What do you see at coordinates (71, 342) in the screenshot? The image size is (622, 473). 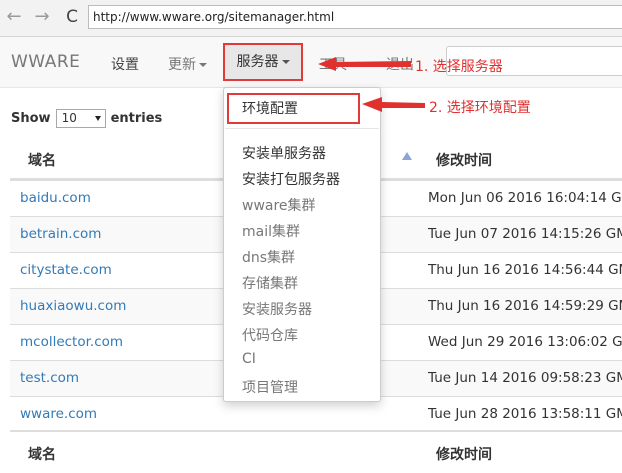 I see `domain-link: mcollector.com` at bounding box center [71, 342].